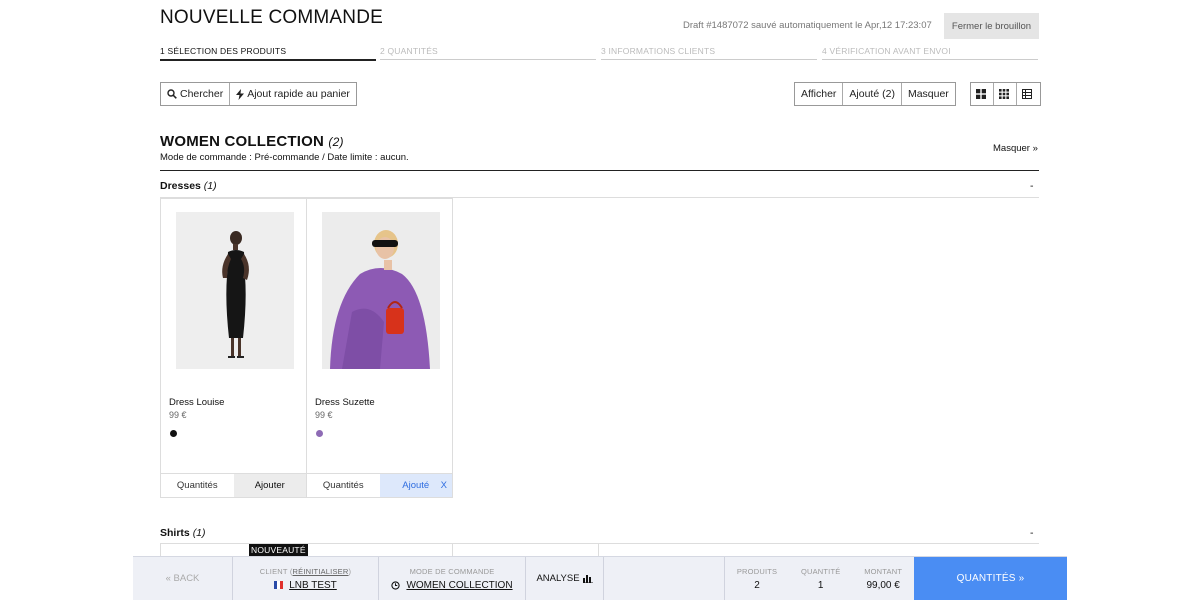  I want to click on back-button: « BACK, so click(183, 578).